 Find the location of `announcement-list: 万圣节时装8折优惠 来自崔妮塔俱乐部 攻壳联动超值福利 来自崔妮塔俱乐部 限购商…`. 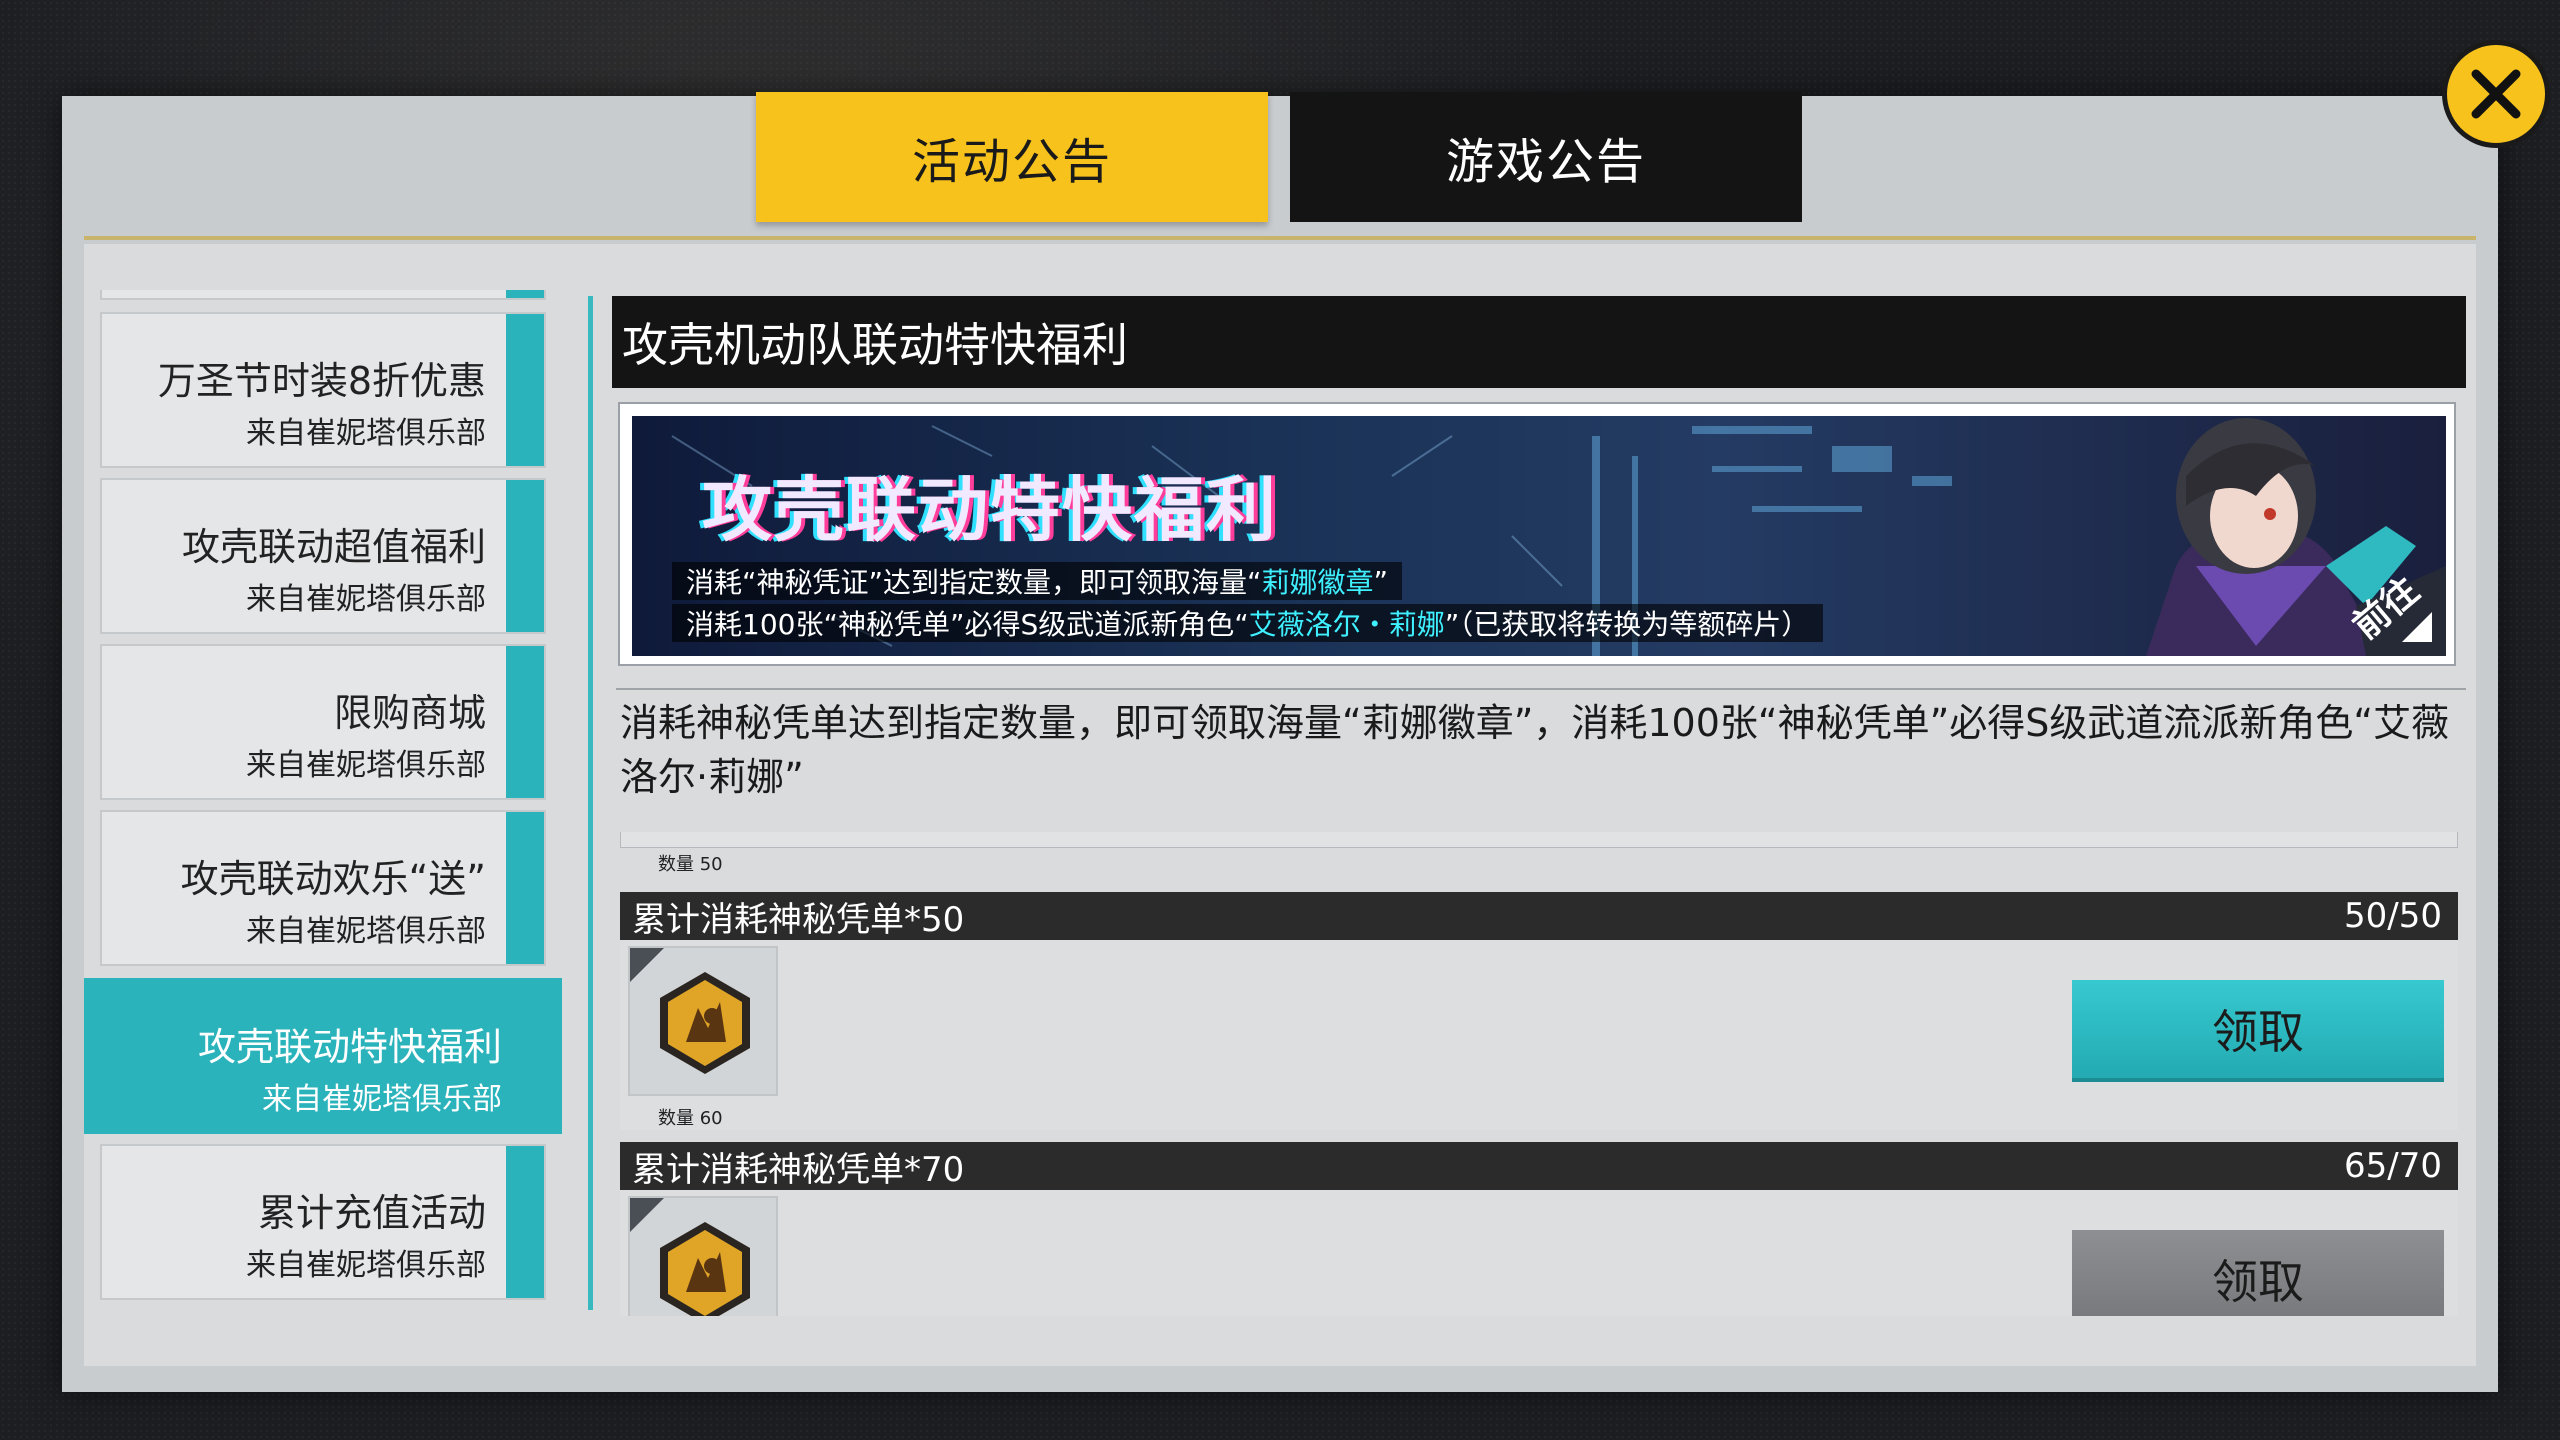

announcement-list: 万圣节时装8折优惠 来自崔妮塔俱乐部 攻壳联动超值福利 来自崔妮塔俱乐部 限购商… is located at coordinates (324, 800).